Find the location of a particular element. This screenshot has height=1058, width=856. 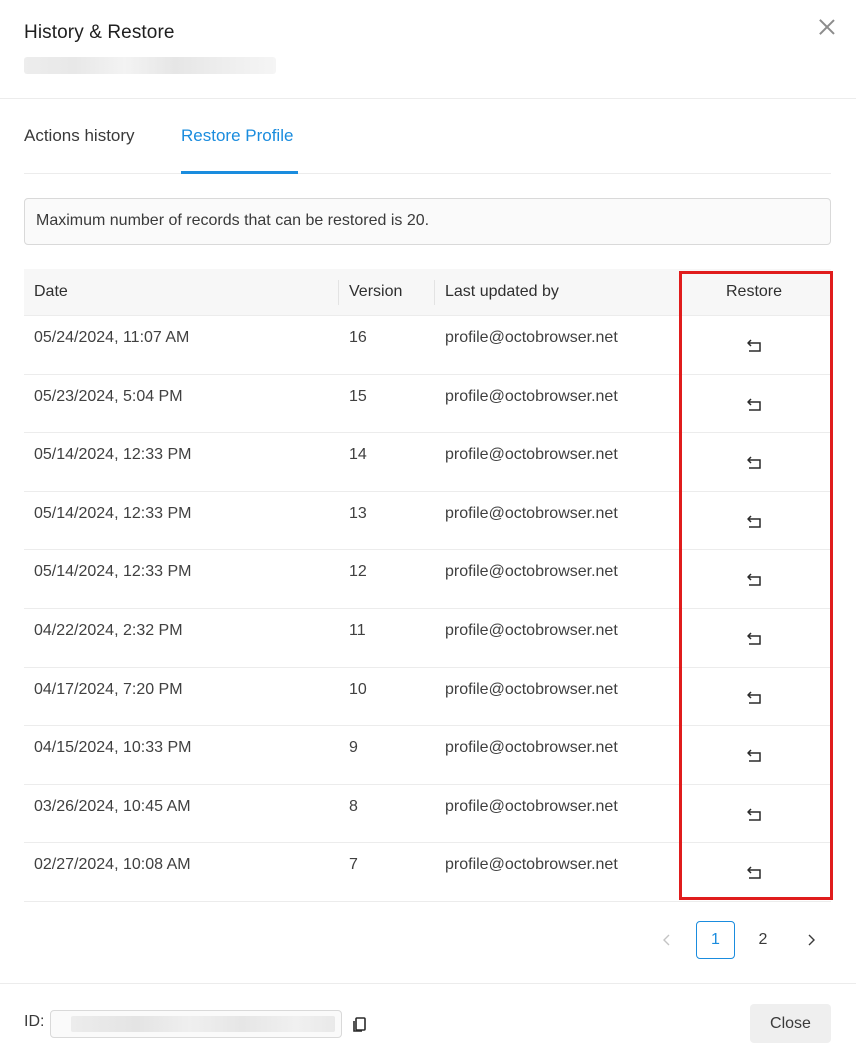

row-version: 7 is located at coordinates (353, 865).